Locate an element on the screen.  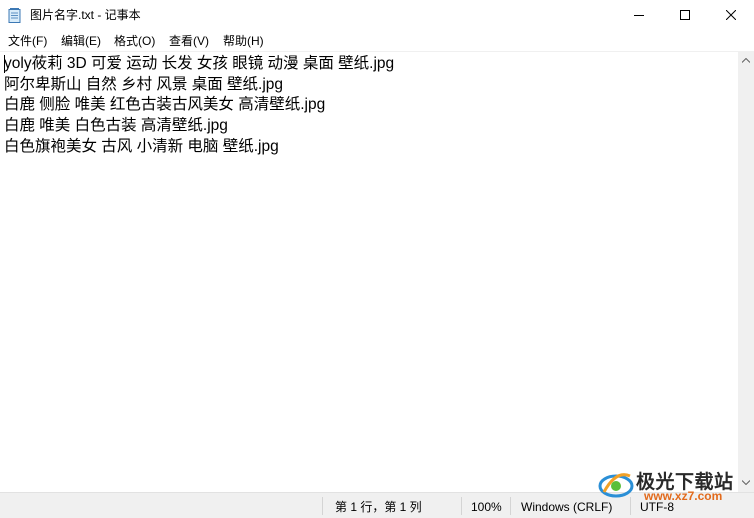
status-cursor-position: 第 1 行，第 1 列 is located at coordinates (378, 507).